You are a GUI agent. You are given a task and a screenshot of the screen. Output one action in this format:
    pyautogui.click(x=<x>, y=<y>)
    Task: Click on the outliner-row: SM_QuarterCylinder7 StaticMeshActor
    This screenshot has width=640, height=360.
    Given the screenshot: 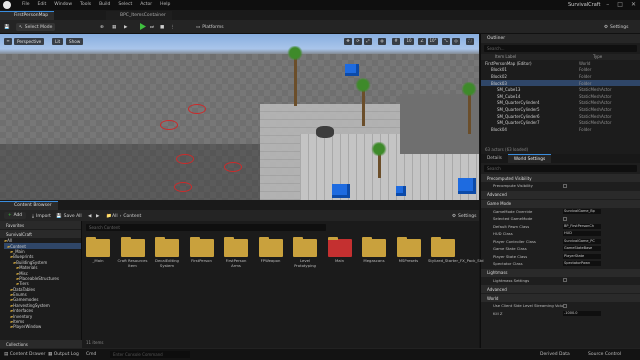 What is the action you would take?
    pyautogui.click(x=560, y=122)
    